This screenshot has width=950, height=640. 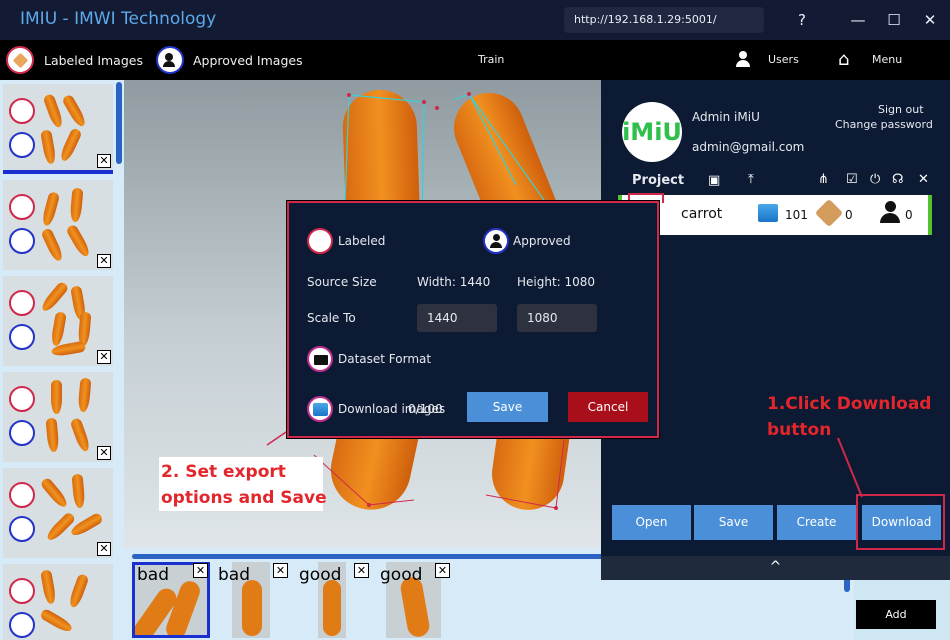 What do you see at coordinates (454, 282) in the screenshot?
I see `source-width: Width: 1440` at bounding box center [454, 282].